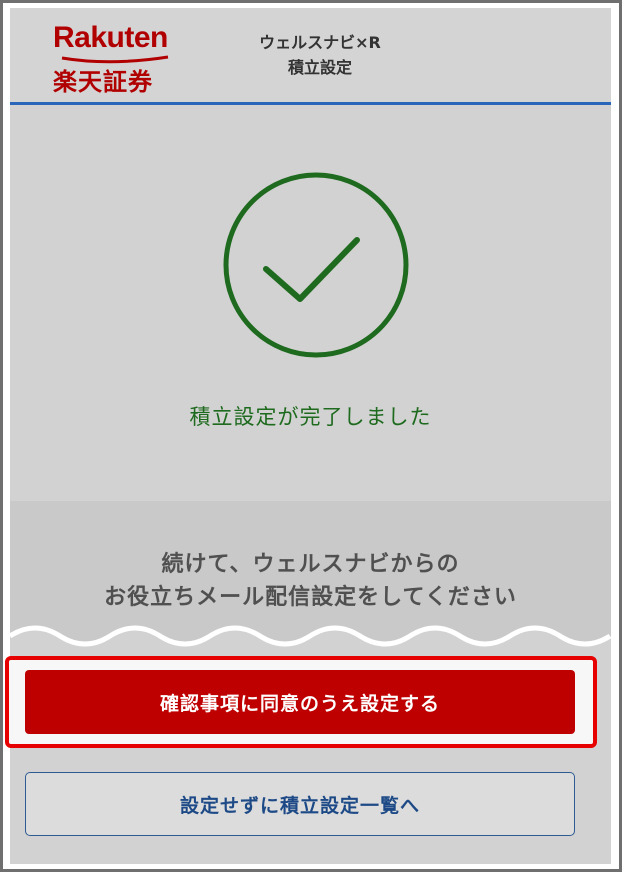 This screenshot has width=622, height=872. I want to click on wave-divider, so click(310, 639).